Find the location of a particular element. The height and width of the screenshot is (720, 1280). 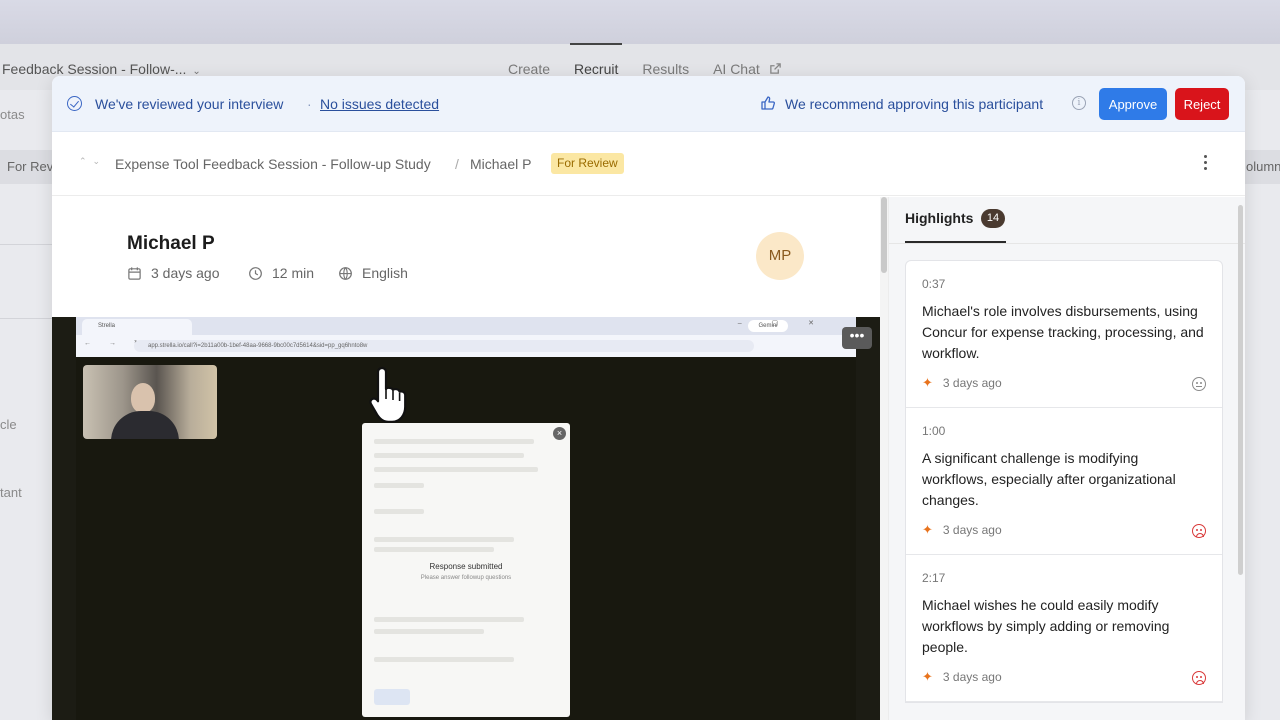

calendar-icon is located at coordinates (134, 273).